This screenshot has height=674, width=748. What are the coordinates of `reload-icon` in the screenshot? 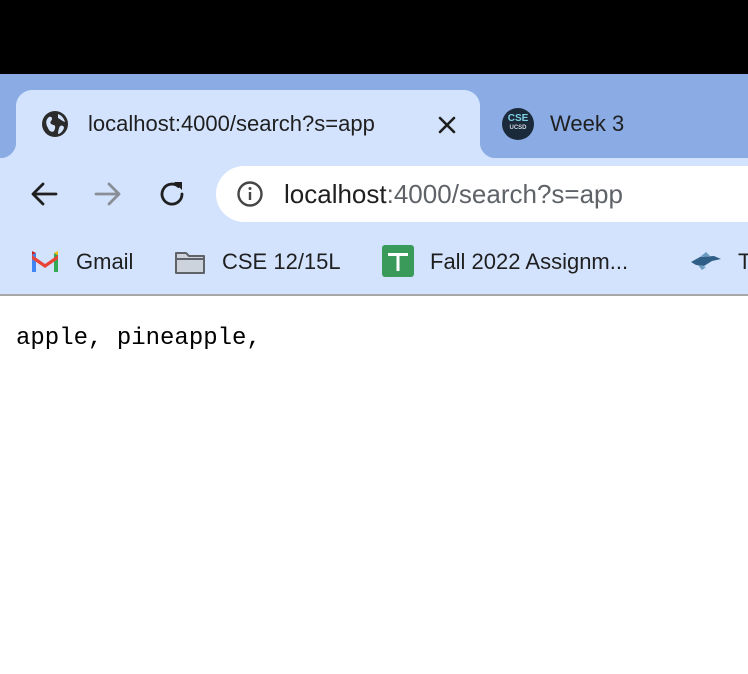 It's located at (172, 194).